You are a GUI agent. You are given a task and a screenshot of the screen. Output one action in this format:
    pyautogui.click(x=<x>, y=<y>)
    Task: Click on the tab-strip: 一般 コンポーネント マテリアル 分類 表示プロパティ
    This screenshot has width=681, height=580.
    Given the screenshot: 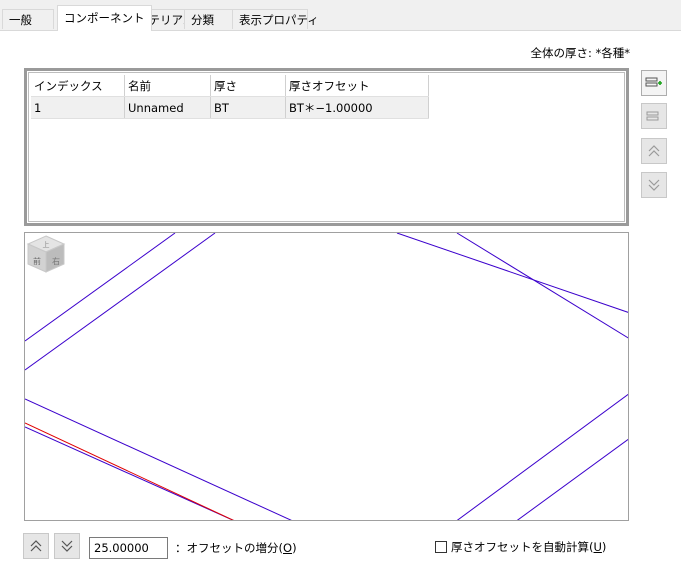 What is the action you would take?
    pyautogui.click(x=340, y=15)
    